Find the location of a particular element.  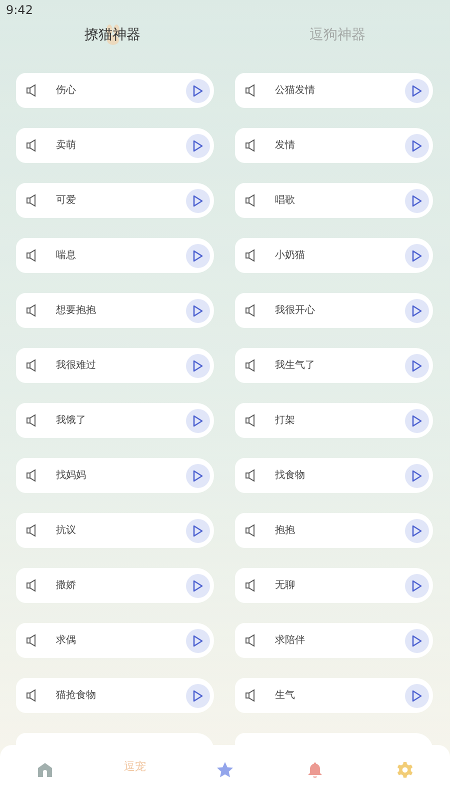

sound-label: 生气 is located at coordinates (285, 695).